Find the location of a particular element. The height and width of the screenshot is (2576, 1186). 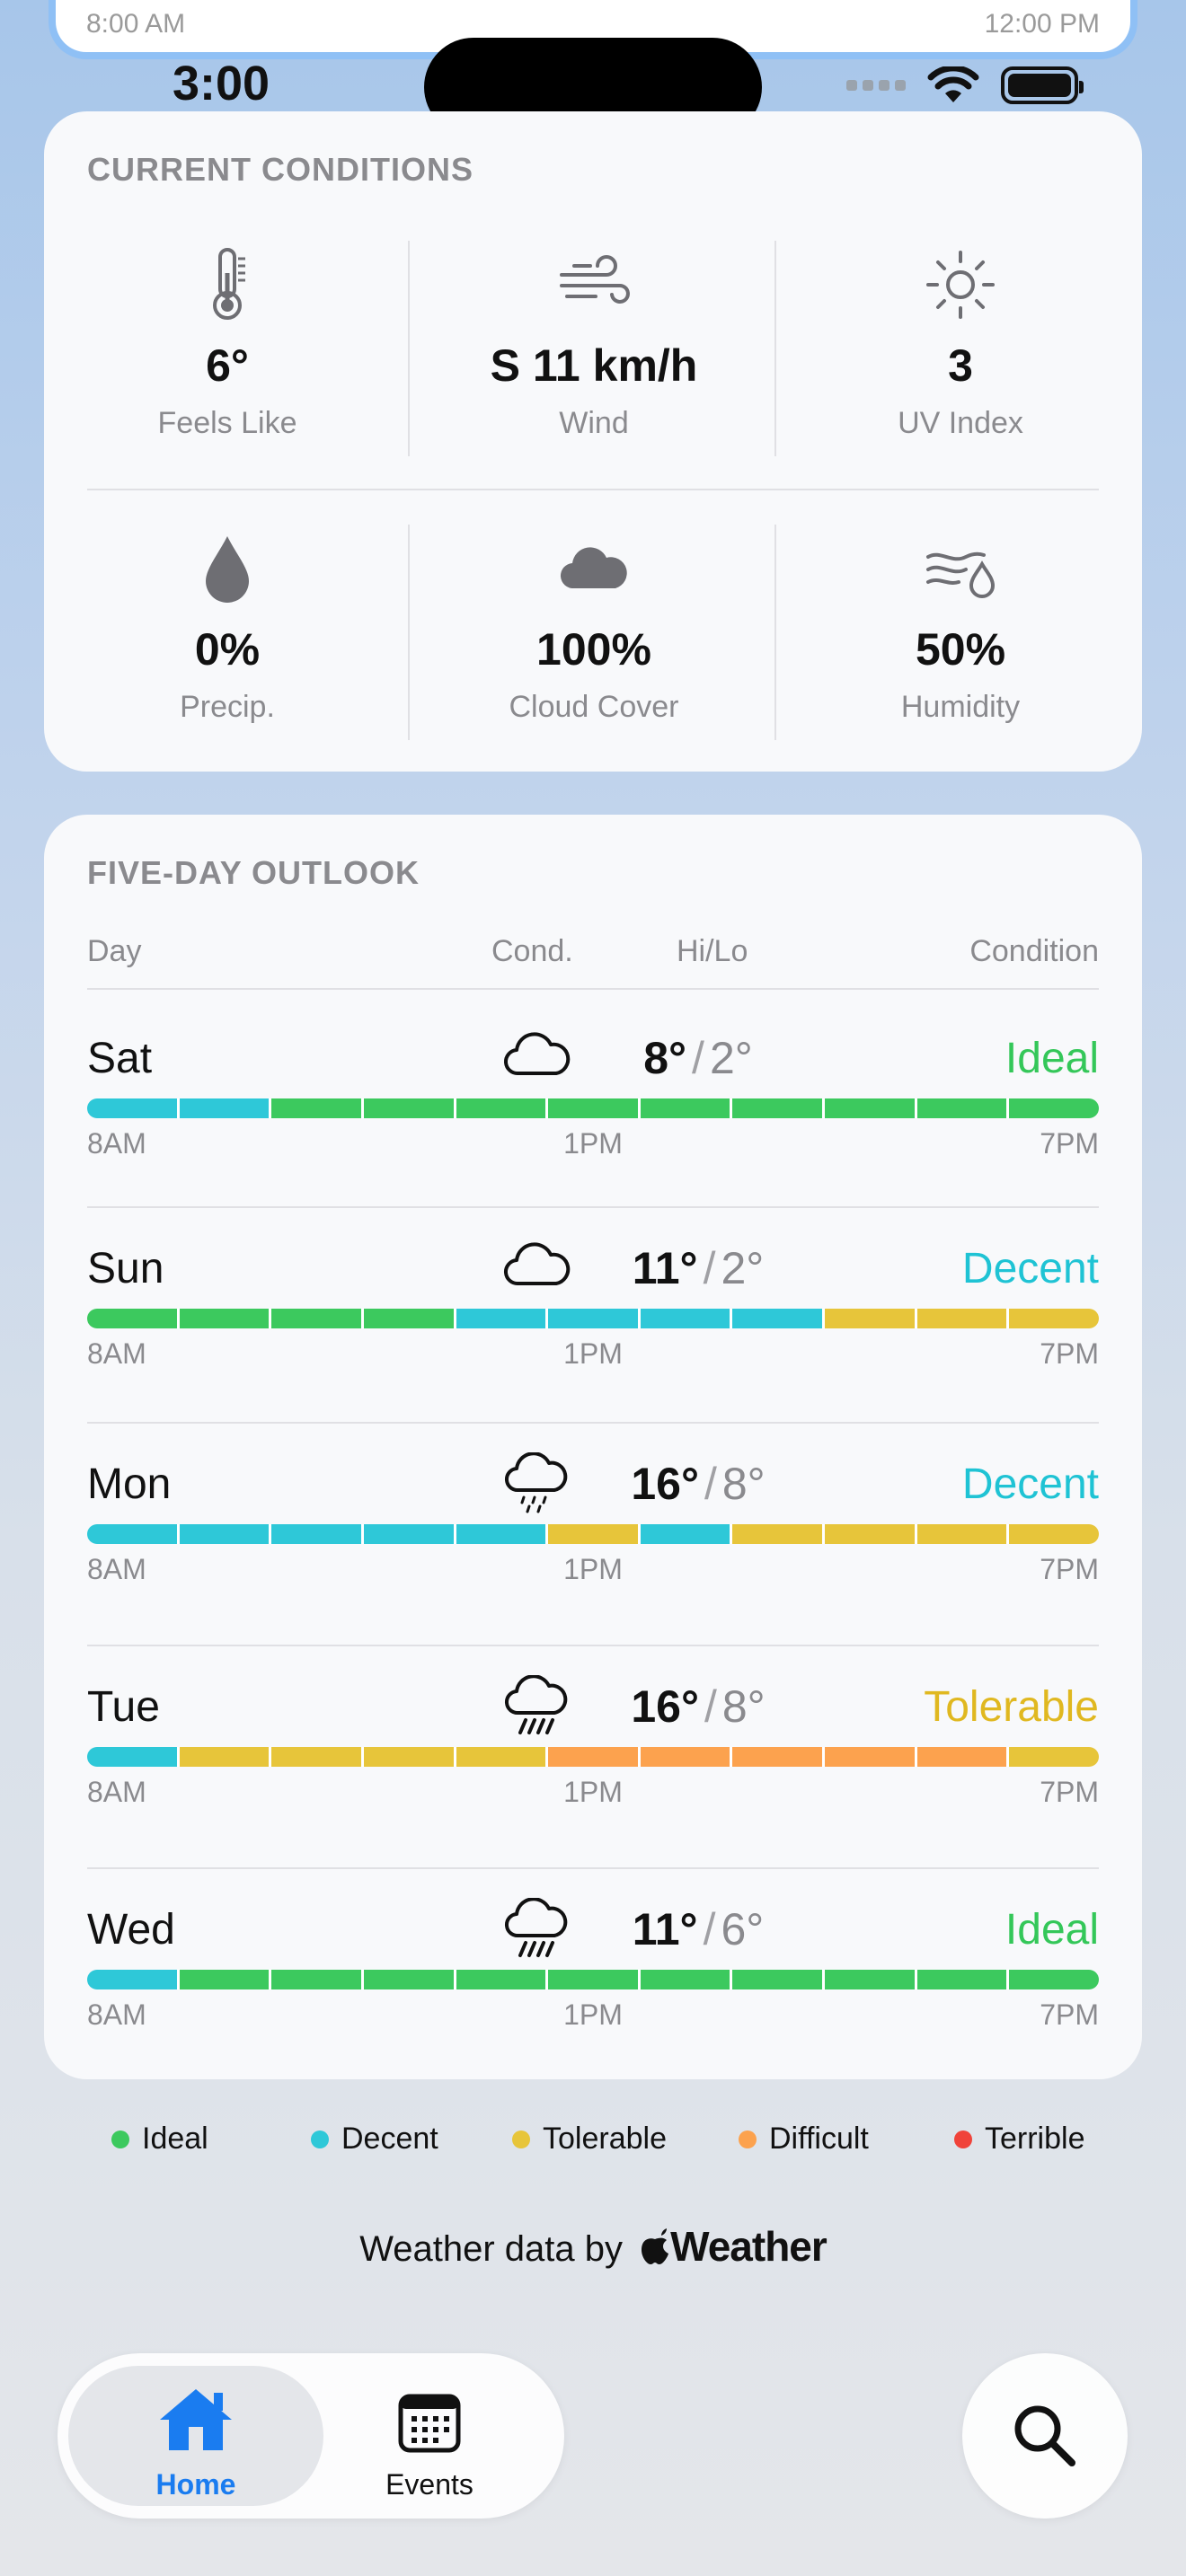

humidity-icon is located at coordinates (960, 568).